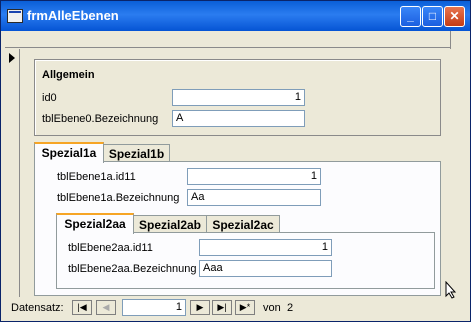 The height and width of the screenshot is (322, 471). Describe the element at coordinates (410, 16) in the screenshot. I see `minimize-button: _` at that location.